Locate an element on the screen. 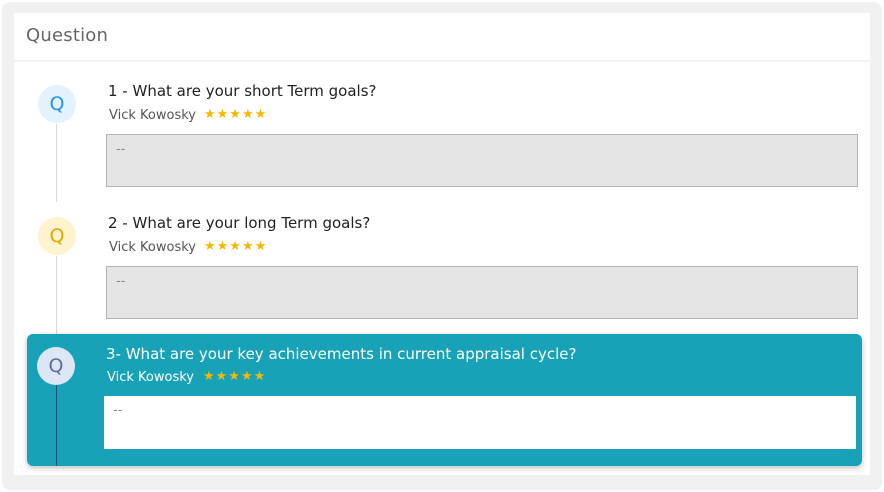 The height and width of the screenshot is (492, 884). section-title: Question is located at coordinates (67, 35).